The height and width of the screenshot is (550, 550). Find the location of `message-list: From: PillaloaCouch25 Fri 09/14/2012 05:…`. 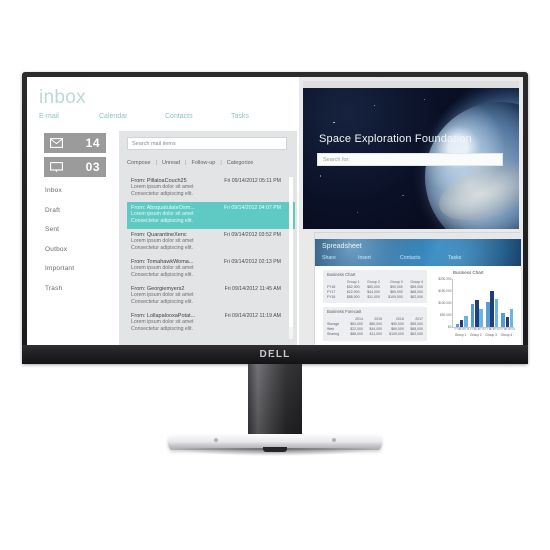

message-list: From: PillaloaCouch25 Fri 09/14/2012 05:… is located at coordinates (211, 259).